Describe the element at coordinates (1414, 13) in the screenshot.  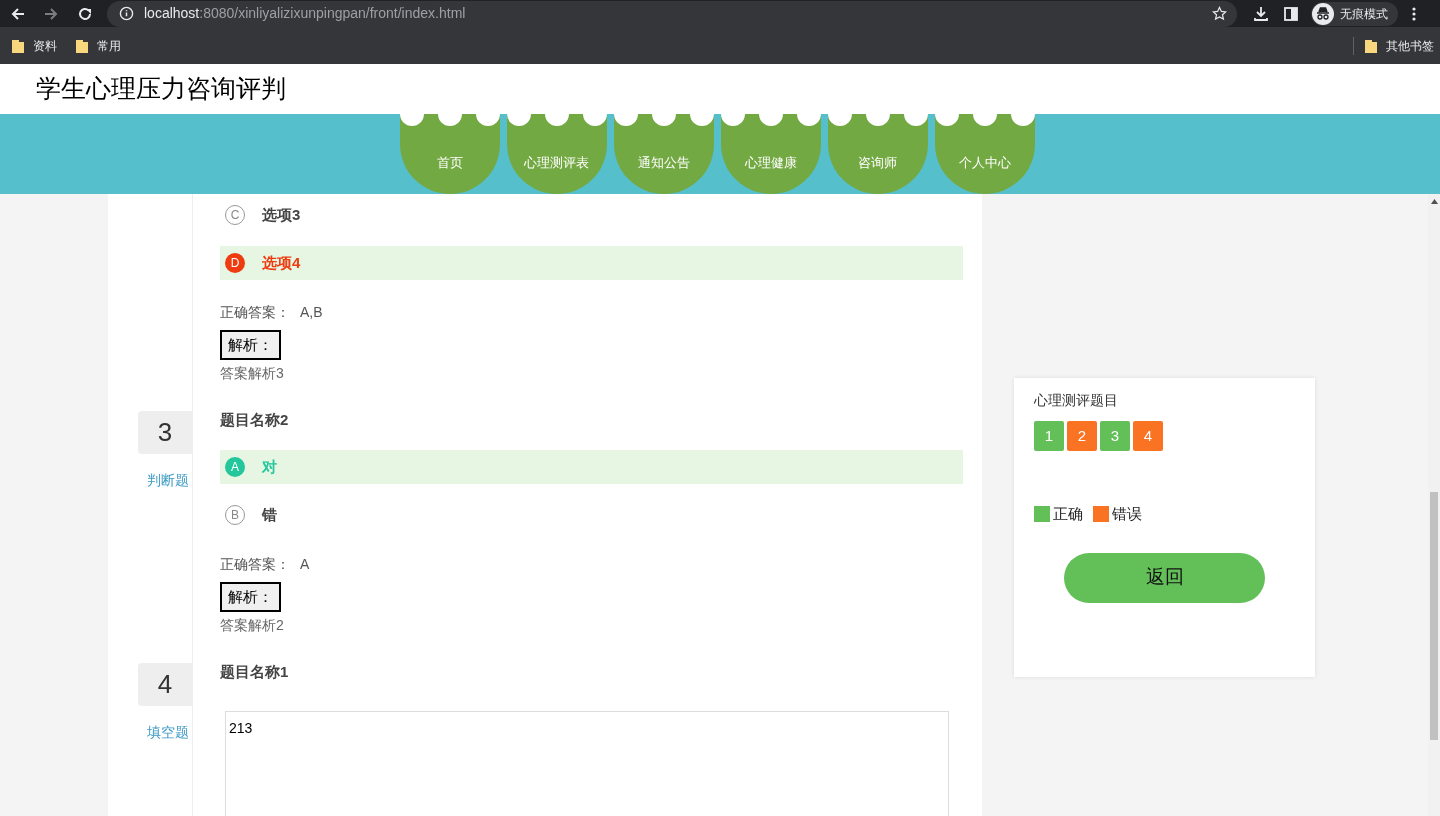
I see `more-menu-icon` at that location.